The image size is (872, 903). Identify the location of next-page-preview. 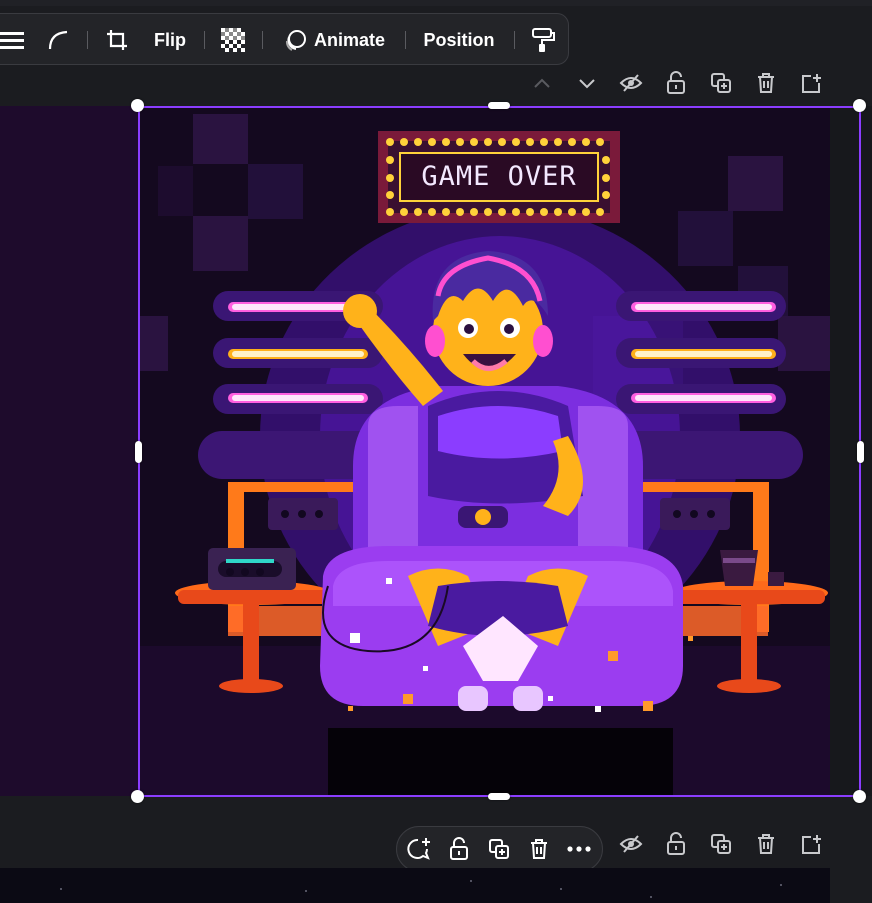
(415, 885).